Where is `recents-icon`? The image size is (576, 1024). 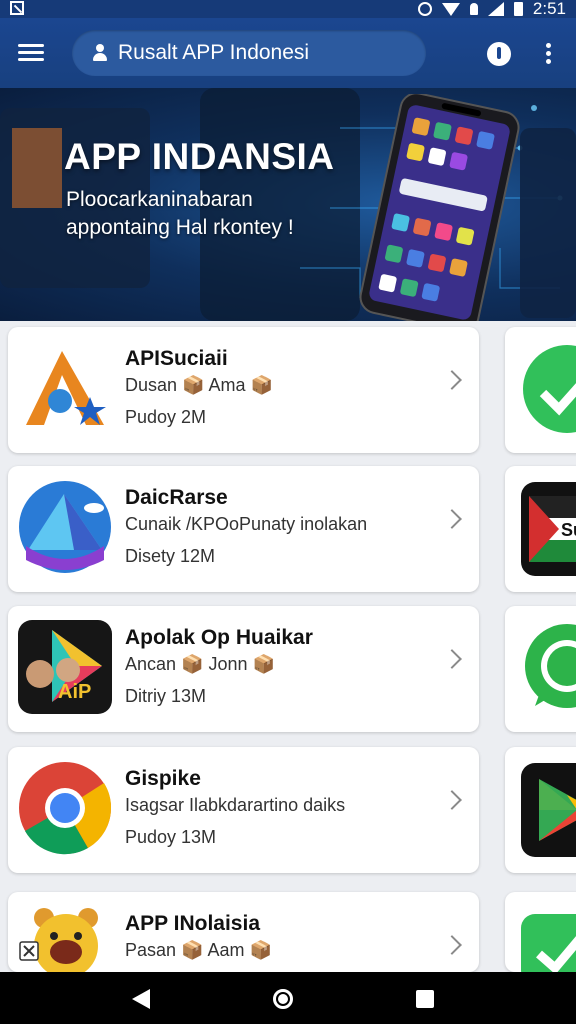 recents-icon is located at coordinates (425, 999).